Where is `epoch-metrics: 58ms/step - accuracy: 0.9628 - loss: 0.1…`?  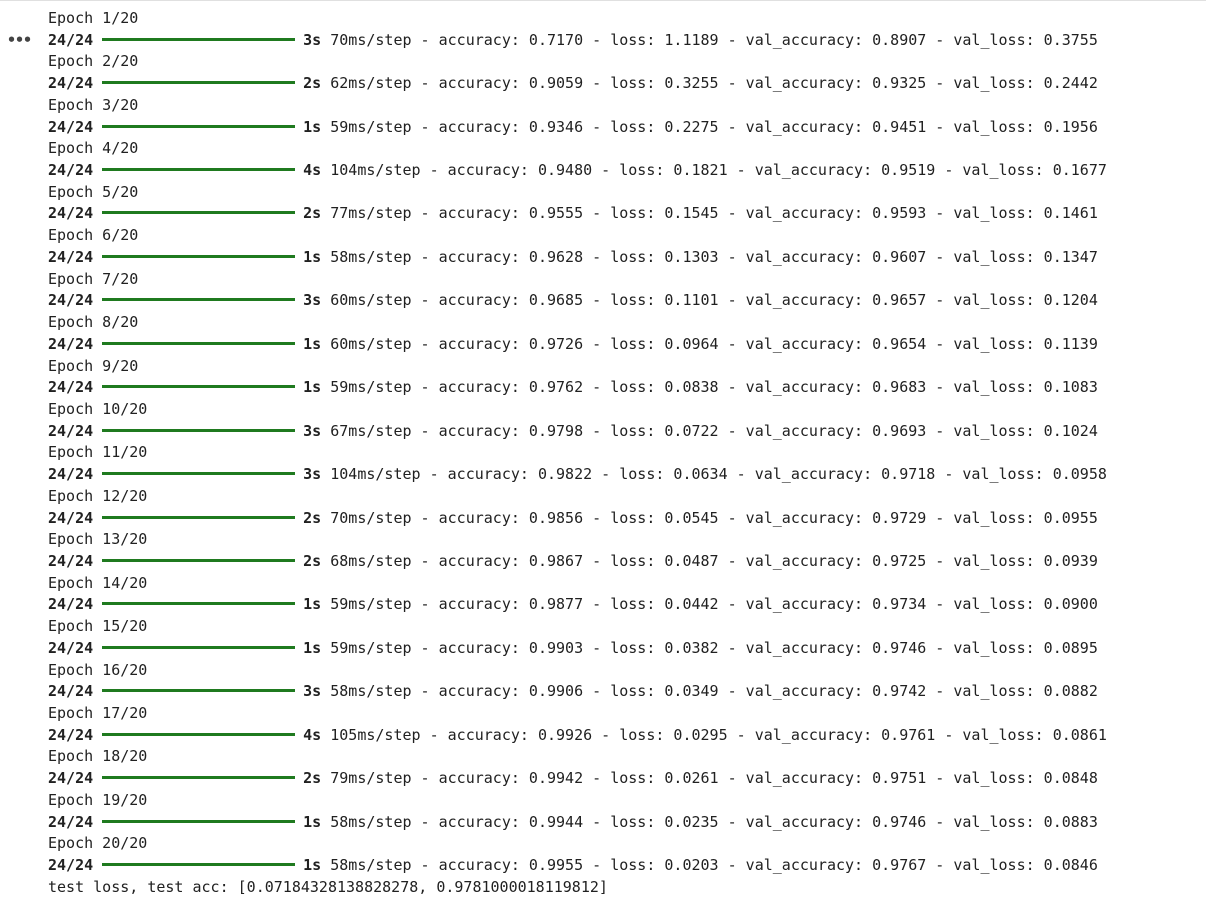 epoch-metrics: 58ms/step - accuracy: 0.9628 - loss: 0.1… is located at coordinates (714, 256).